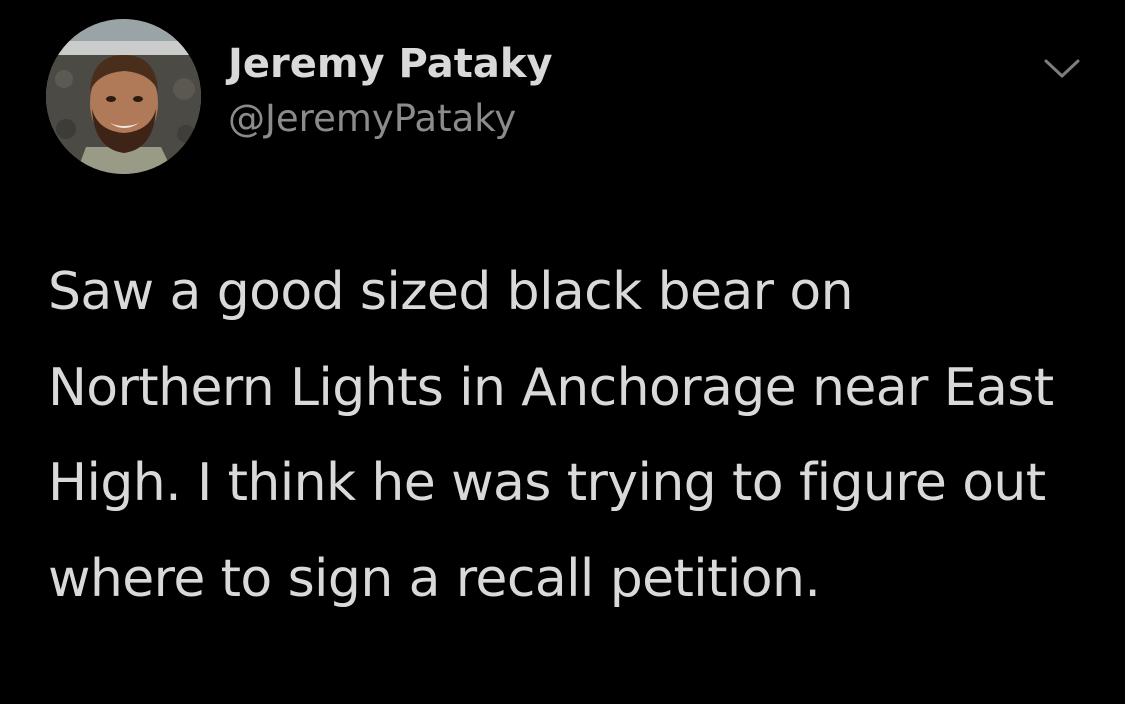 The image size is (1125, 704). What do you see at coordinates (1062, 69) in the screenshot?
I see `chevron-down-icon` at bounding box center [1062, 69].